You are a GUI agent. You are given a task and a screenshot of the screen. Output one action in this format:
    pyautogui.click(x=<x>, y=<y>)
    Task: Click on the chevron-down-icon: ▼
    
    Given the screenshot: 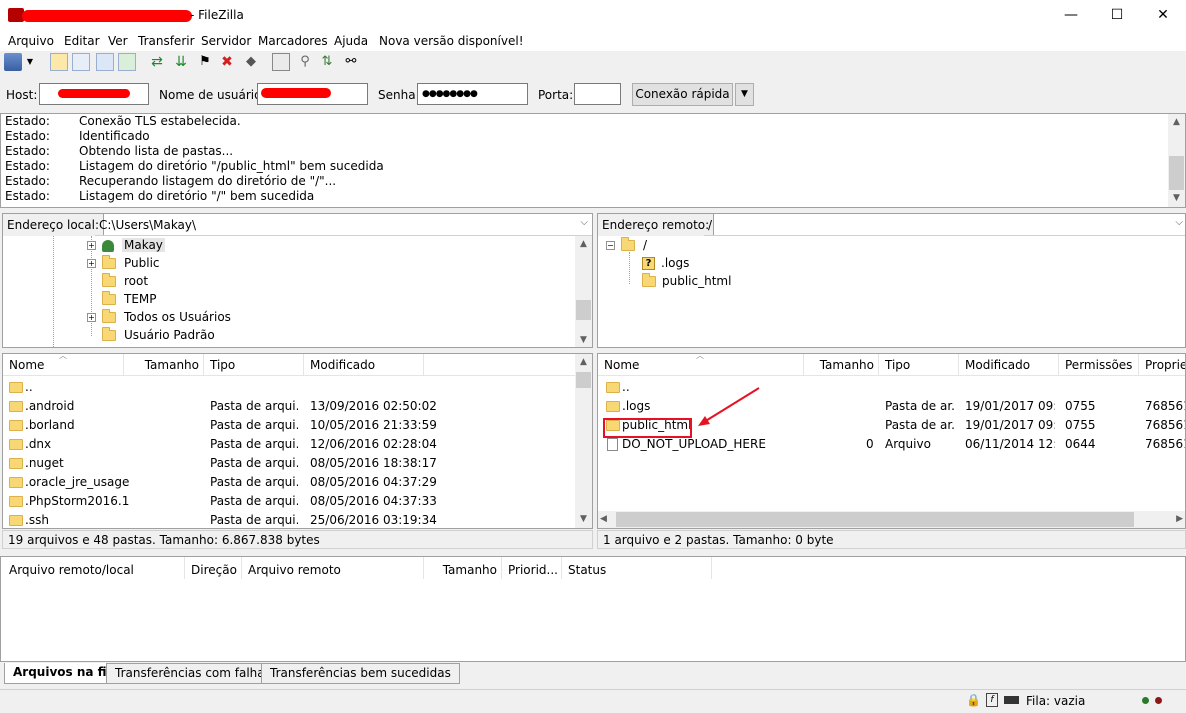 What is the action you would take?
    pyautogui.click(x=30, y=62)
    